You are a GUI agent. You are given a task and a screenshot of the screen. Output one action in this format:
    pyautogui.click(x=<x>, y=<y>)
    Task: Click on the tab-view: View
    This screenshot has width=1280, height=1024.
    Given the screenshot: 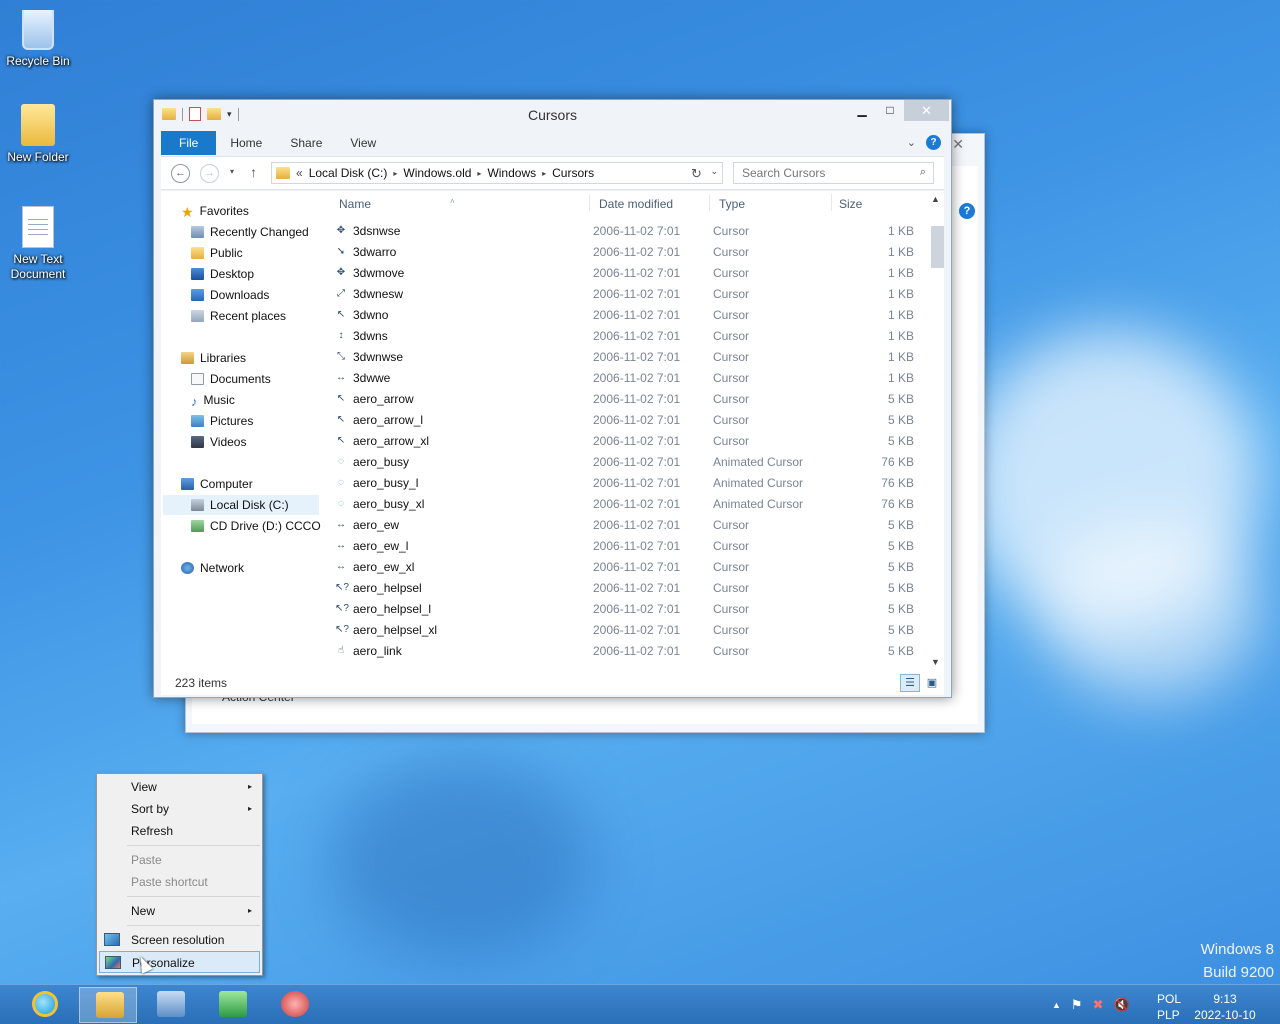 What is the action you would take?
    pyautogui.click(x=363, y=143)
    